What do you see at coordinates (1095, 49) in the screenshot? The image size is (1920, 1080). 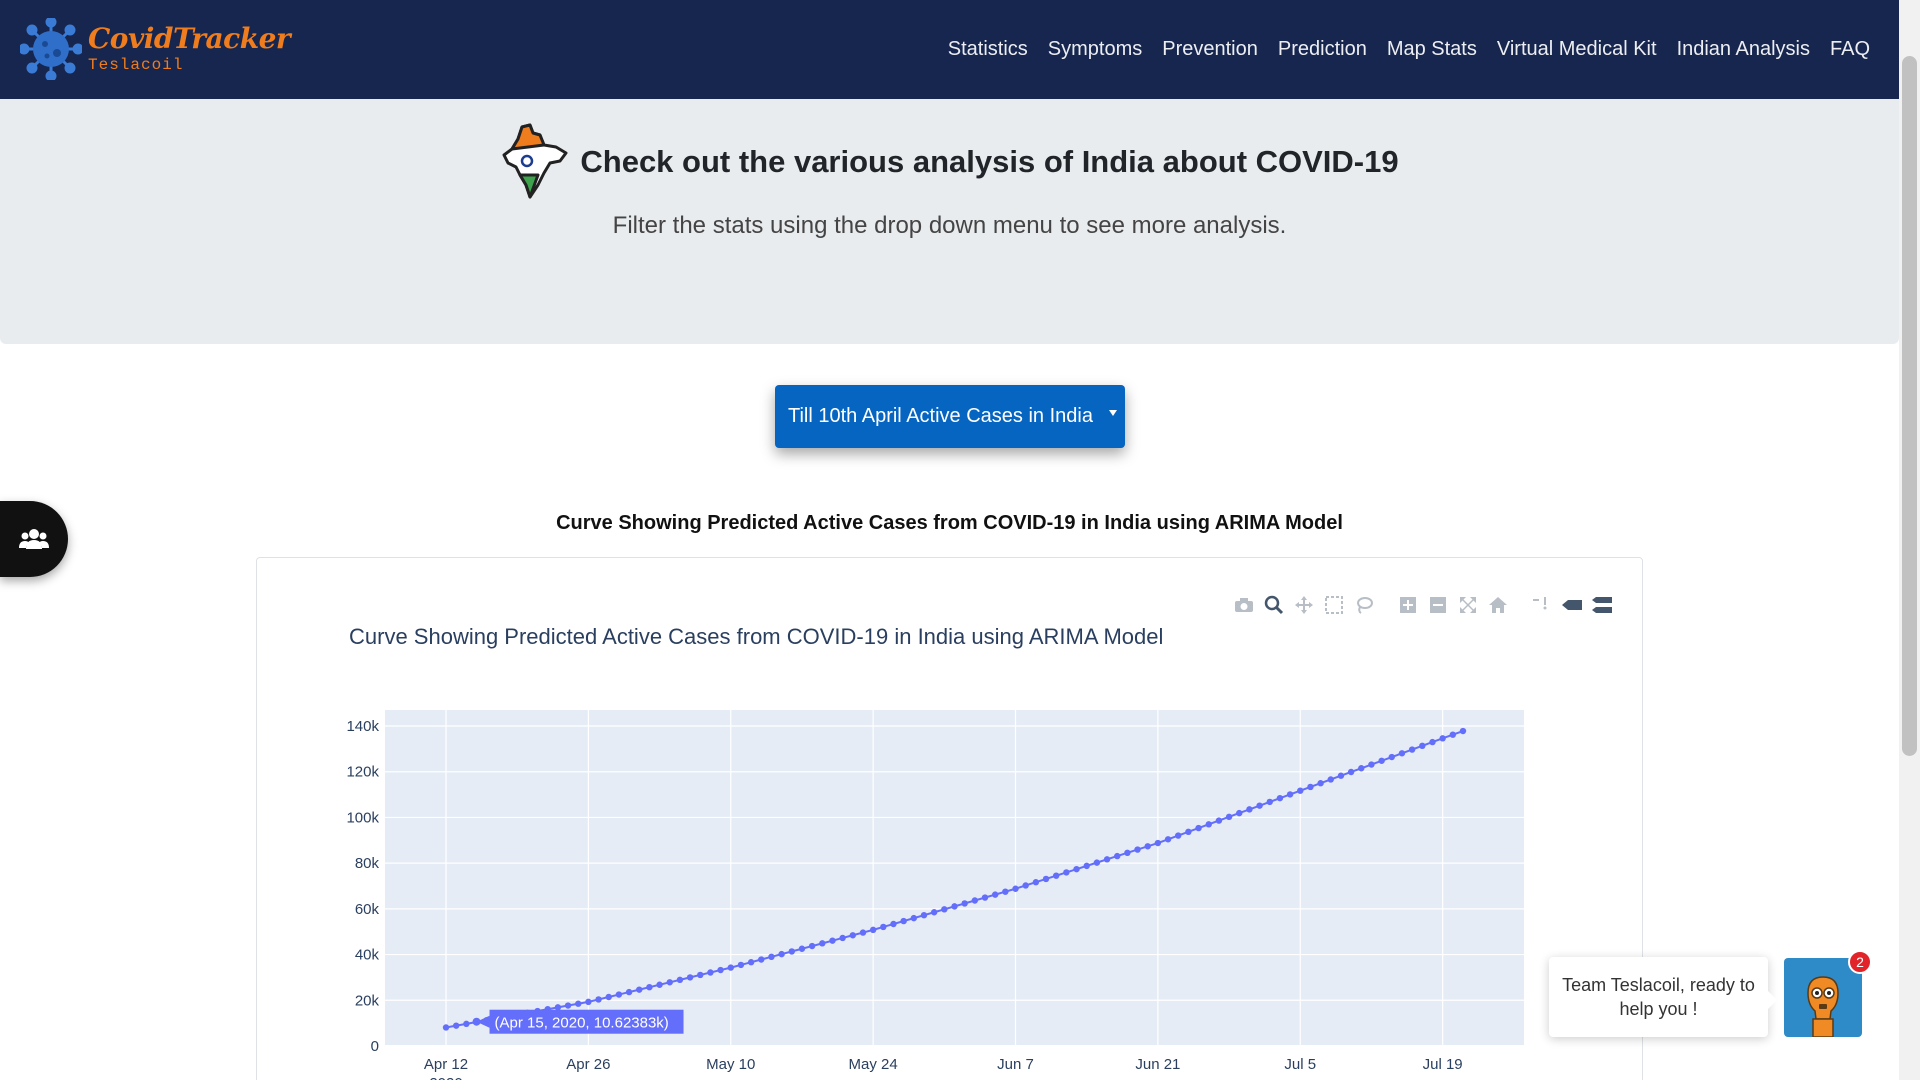 I see `nav-symptoms: Symptoms` at bounding box center [1095, 49].